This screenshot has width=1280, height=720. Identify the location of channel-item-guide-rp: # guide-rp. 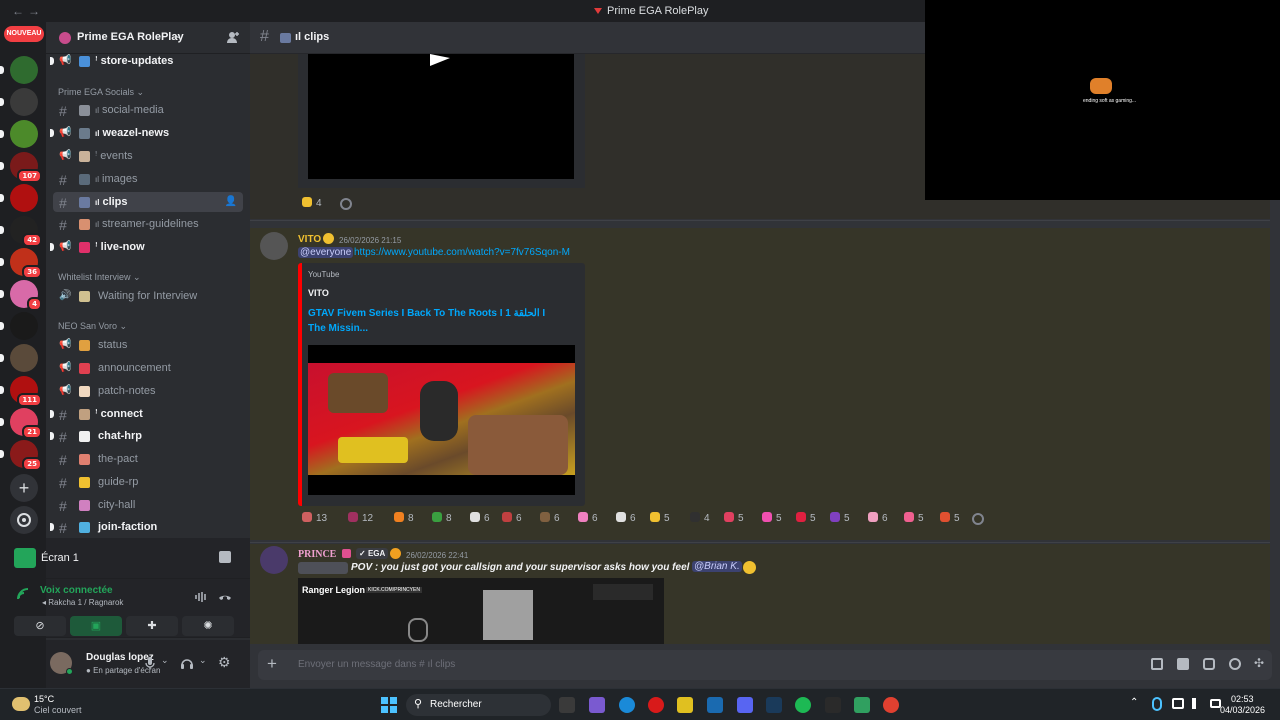
(148, 482).